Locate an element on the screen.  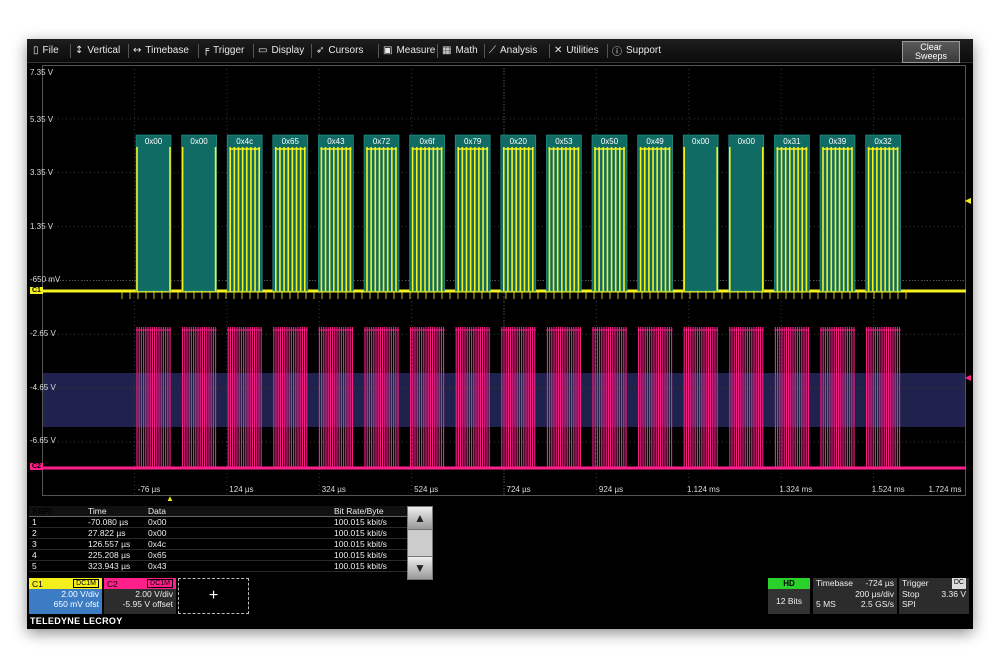
menu-label: Display is located at coordinates (288, 50).